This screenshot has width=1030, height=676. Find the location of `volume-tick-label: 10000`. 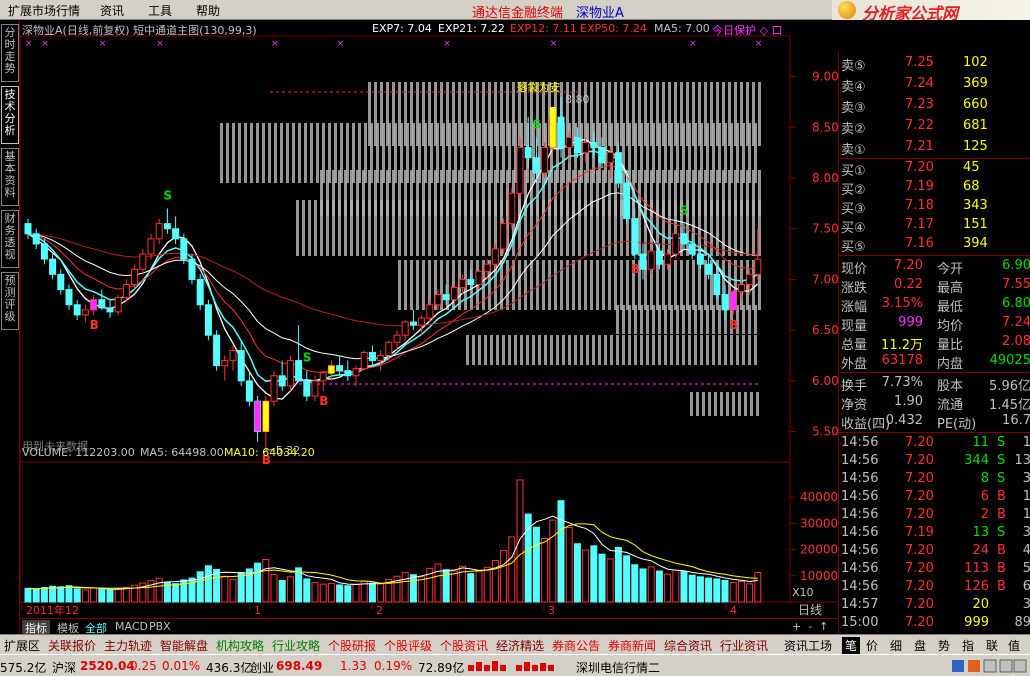

volume-tick-label: 10000 is located at coordinates (819, 576).